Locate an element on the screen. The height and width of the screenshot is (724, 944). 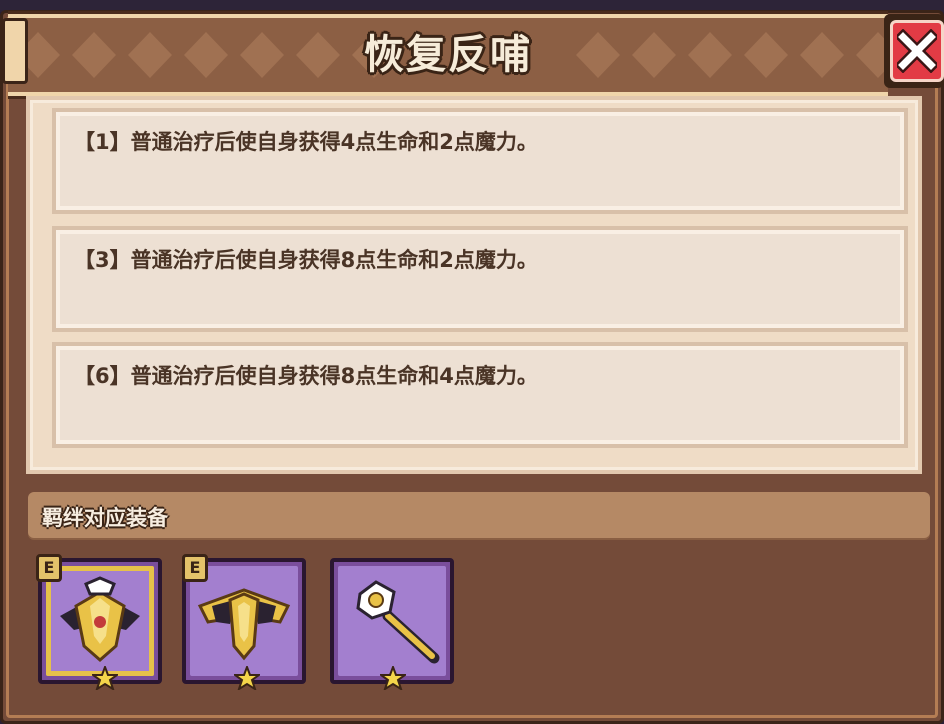
effect-text: 【3】普通治疗后使自身获得8点生命和2点魔力。 is located at coordinates (306, 260).